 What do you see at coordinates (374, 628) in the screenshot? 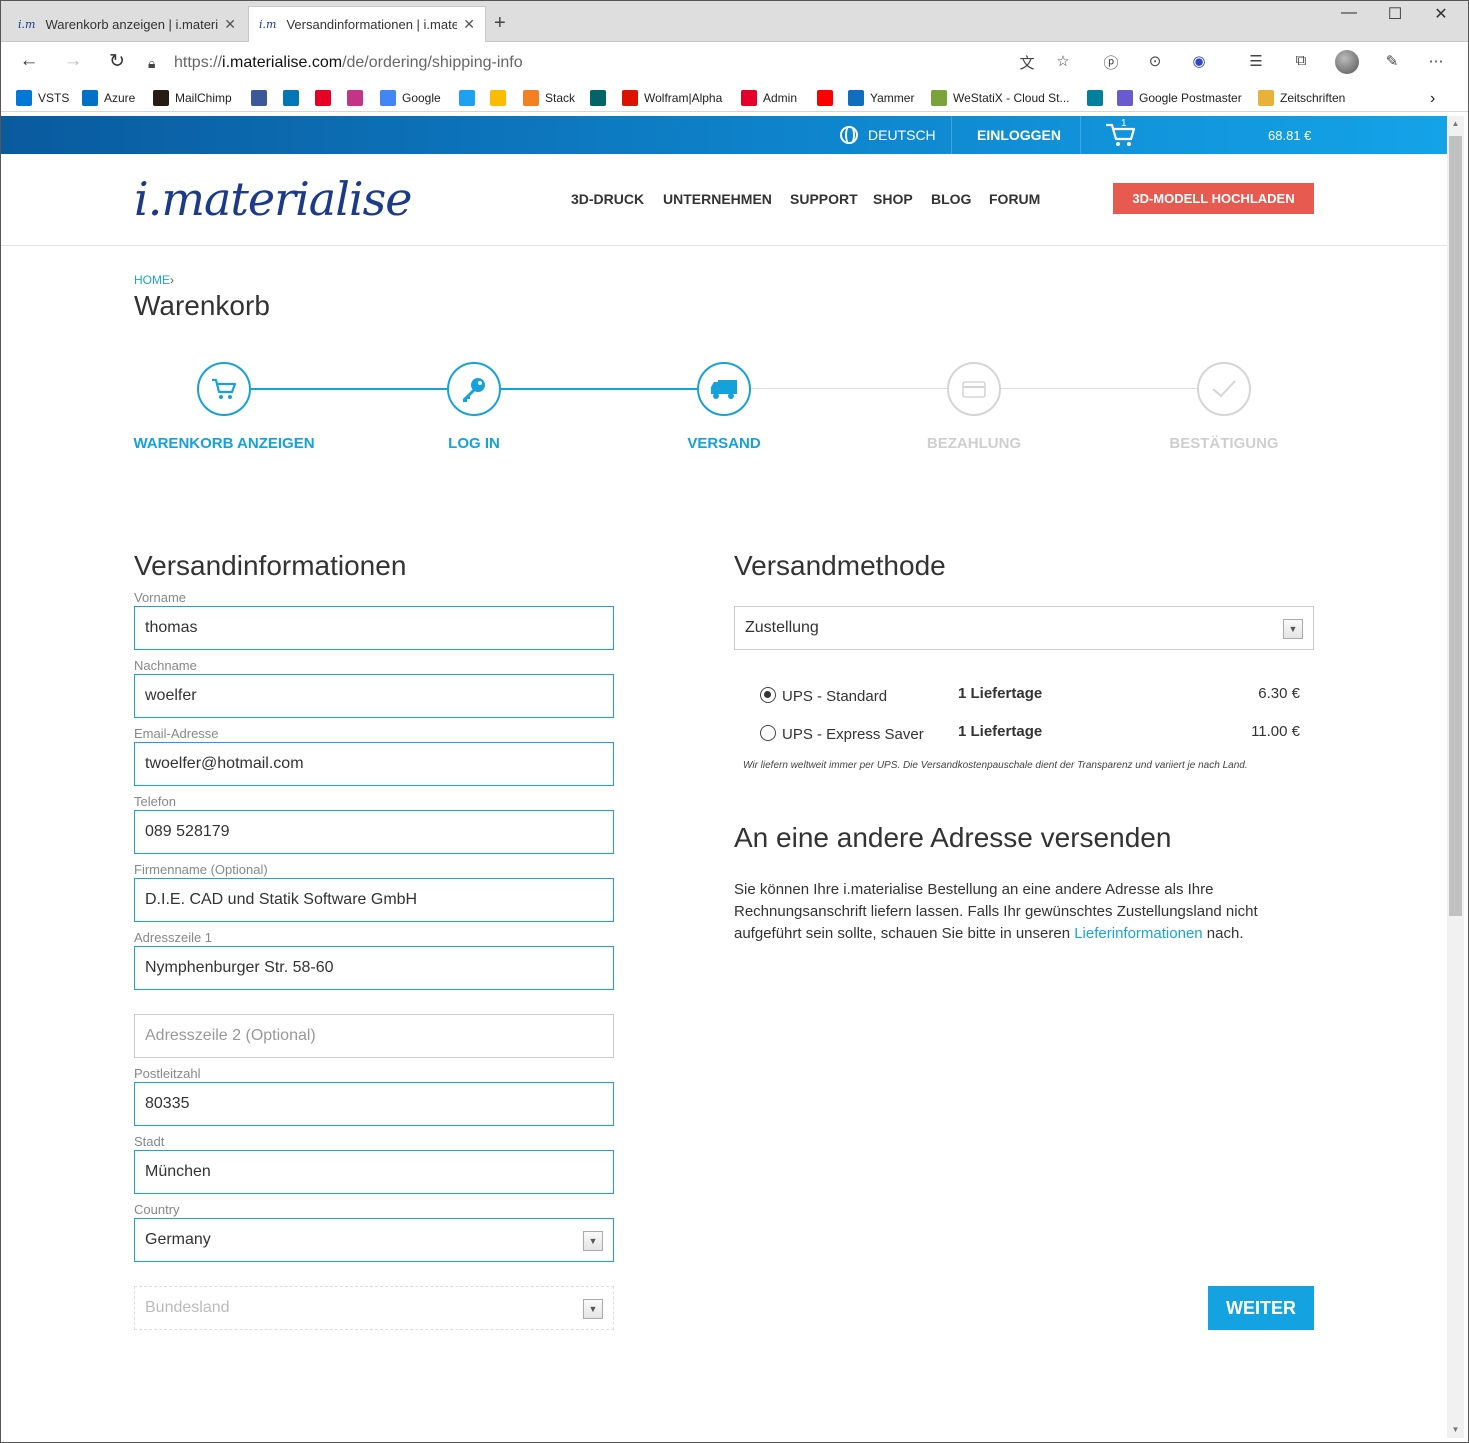
I see `vorname-input` at bounding box center [374, 628].